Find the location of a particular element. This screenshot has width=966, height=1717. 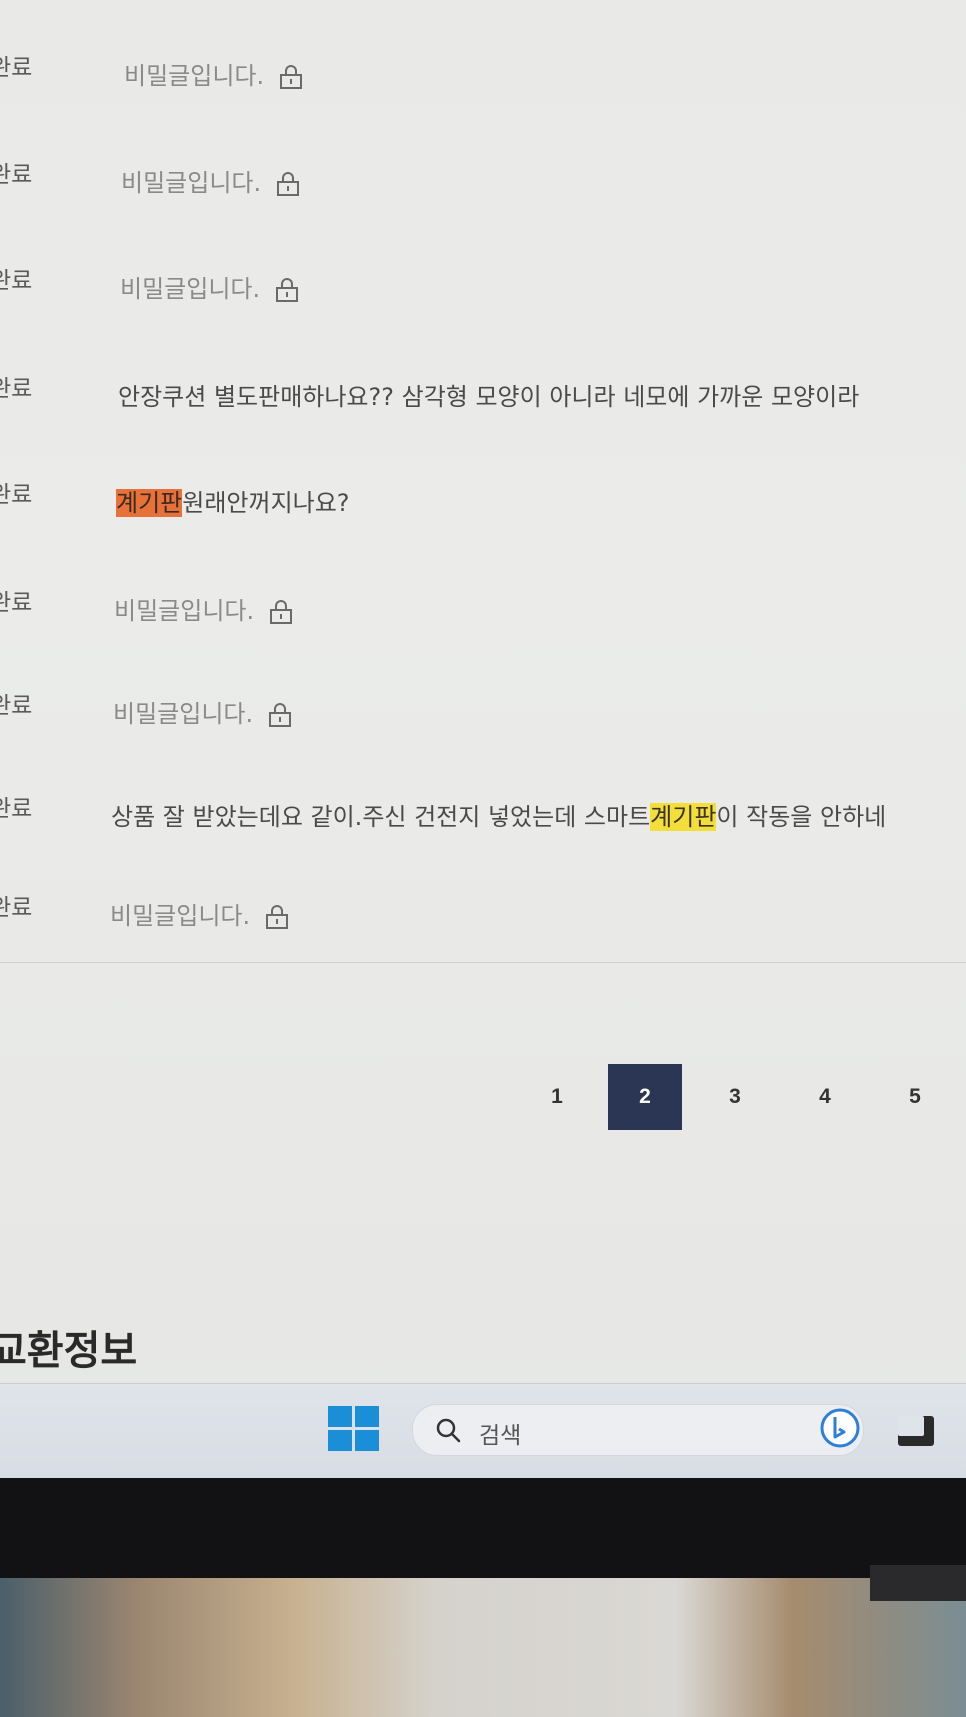

taskbar-search-box: 검색 is located at coordinates (638, 1430).